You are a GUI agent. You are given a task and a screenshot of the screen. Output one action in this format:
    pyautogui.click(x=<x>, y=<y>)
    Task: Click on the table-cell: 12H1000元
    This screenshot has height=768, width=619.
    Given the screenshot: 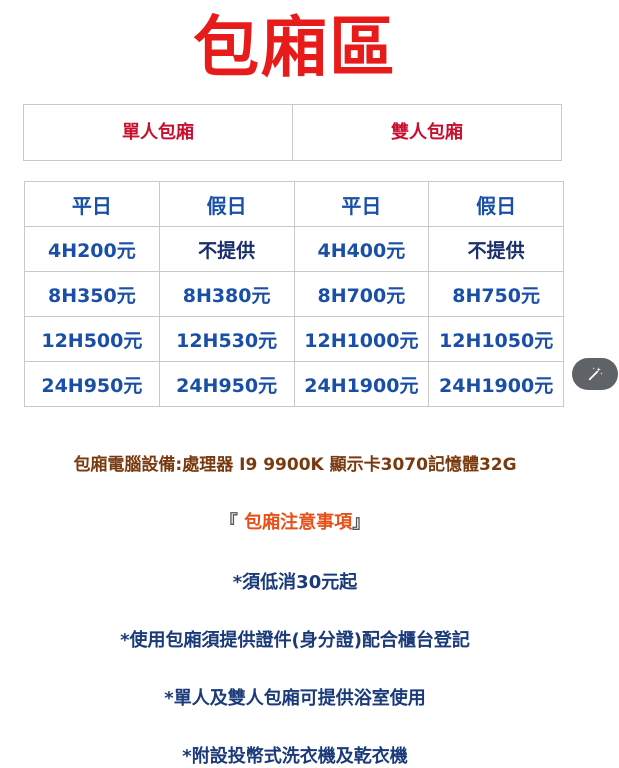 What is the action you would take?
    pyautogui.click(x=361, y=339)
    